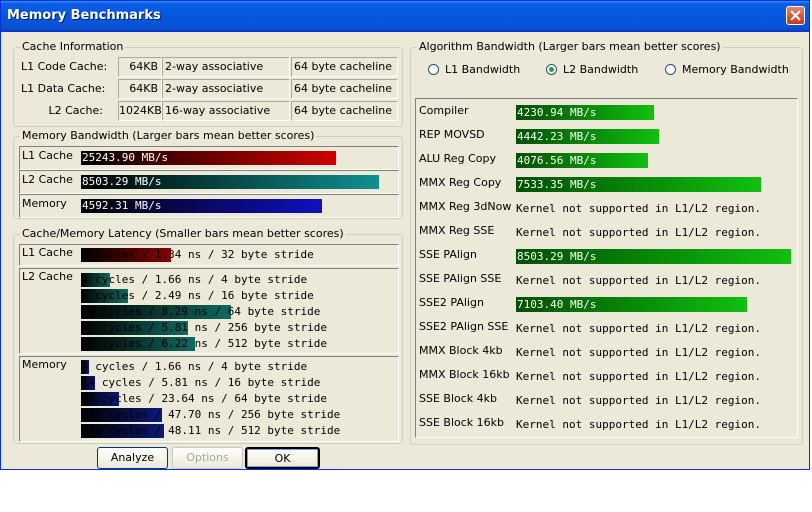 The width and height of the screenshot is (812, 512). I want to click on algorithm-value: 4442.23 MB/s, so click(557, 136).